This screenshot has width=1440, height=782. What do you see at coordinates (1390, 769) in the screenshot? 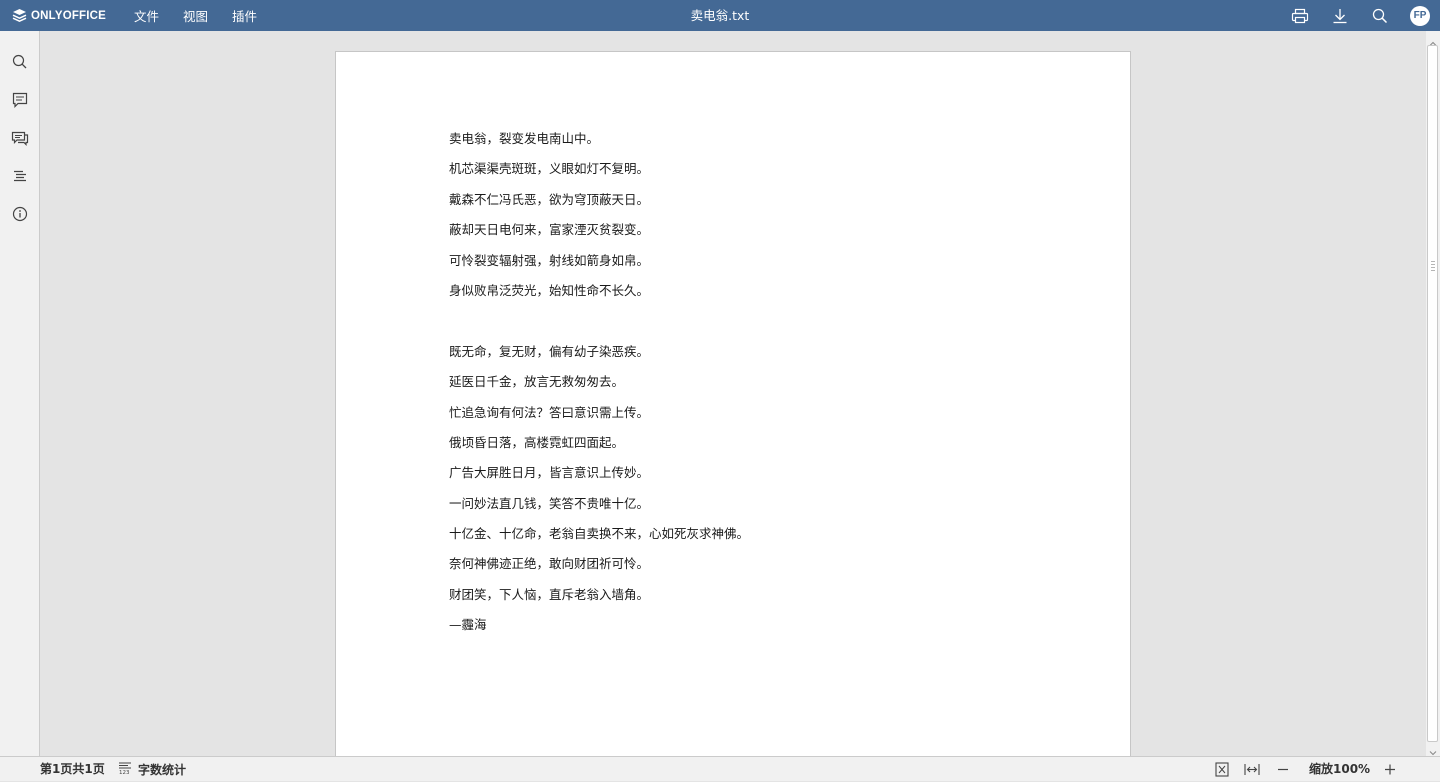
I see `zoom-in-icon` at bounding box center [1390, 769].